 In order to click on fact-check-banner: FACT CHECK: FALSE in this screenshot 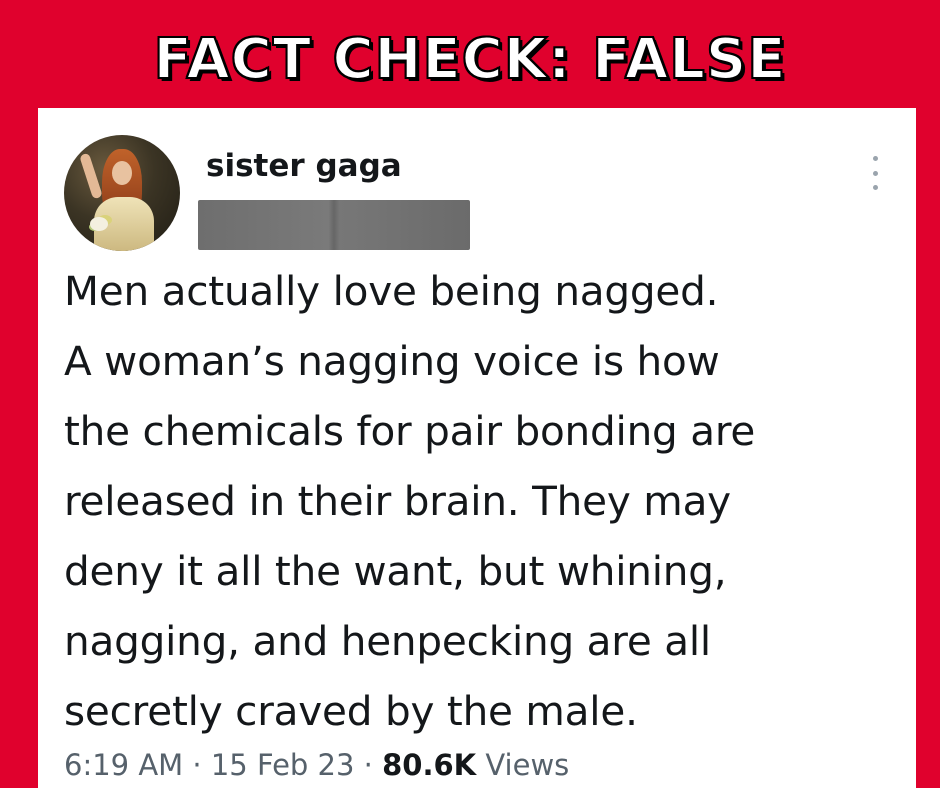, I will do `click(470, 59)`.